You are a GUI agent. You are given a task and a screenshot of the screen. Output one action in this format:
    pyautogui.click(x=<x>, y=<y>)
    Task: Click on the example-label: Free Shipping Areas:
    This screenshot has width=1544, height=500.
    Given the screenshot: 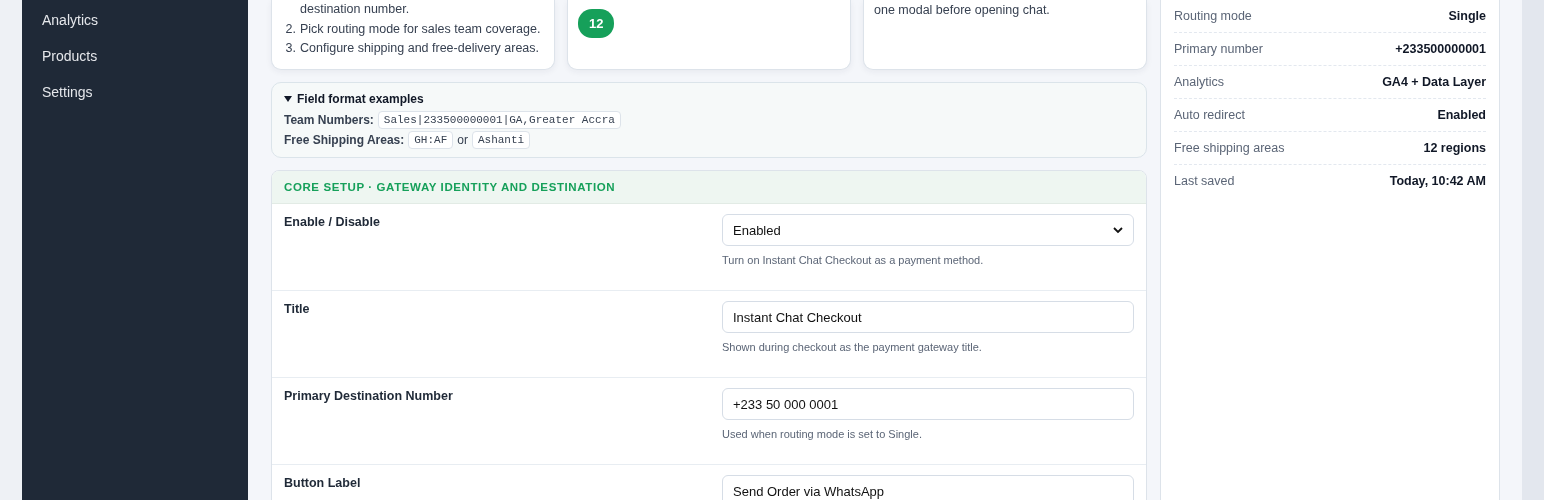 What is the action you would take?
    pyautogui.click(x=344, y=140)
    